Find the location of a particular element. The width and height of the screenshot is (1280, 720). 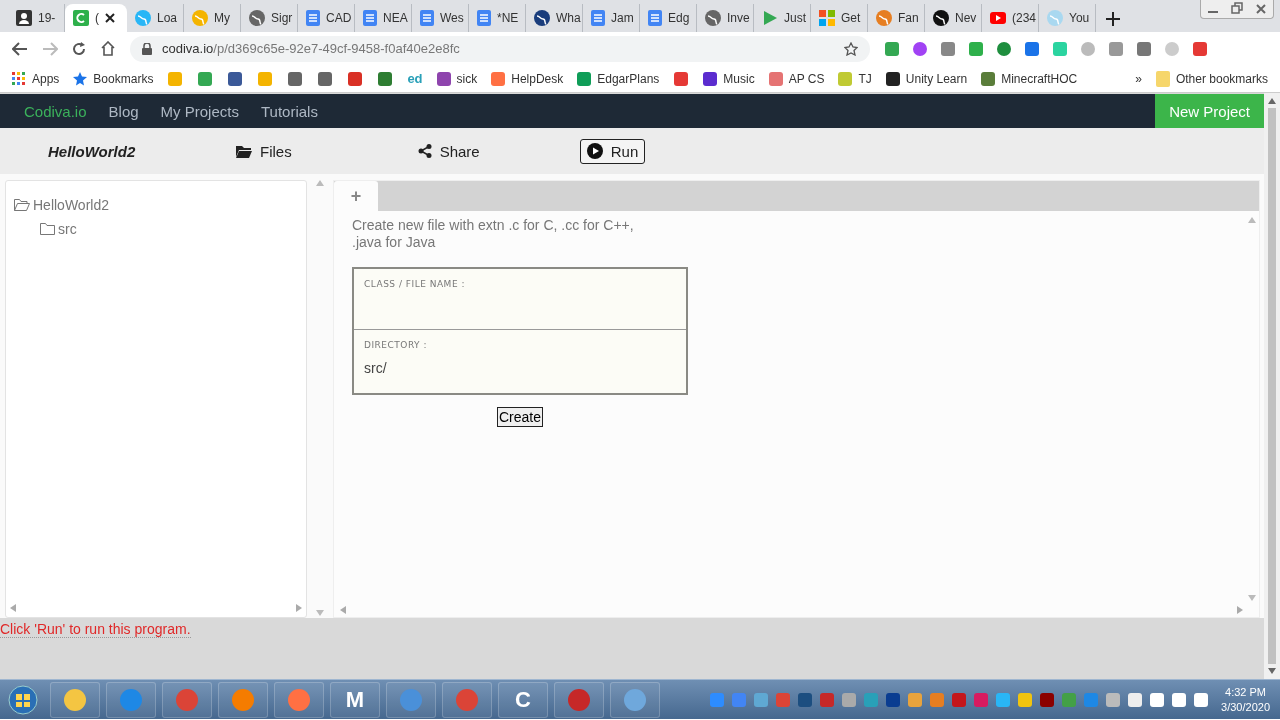

nav-link: Blog is located at coordinates (123, 111).